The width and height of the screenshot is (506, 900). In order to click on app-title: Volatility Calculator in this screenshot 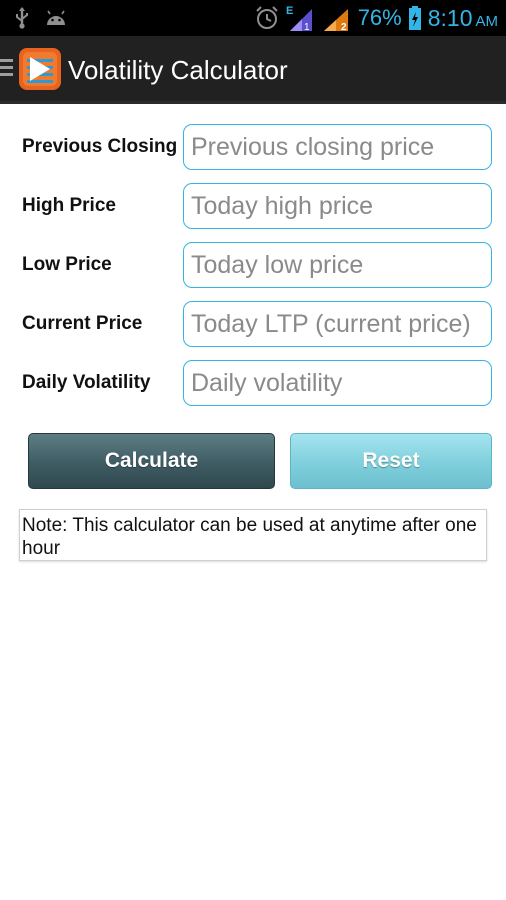, I will do `click(178, 70)`.